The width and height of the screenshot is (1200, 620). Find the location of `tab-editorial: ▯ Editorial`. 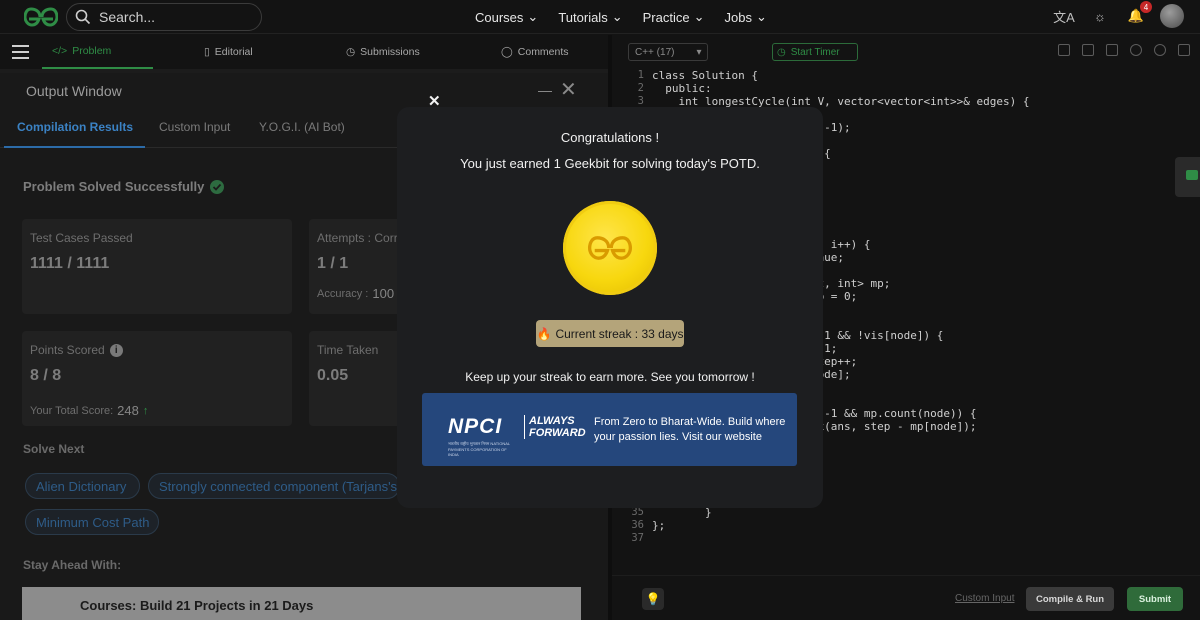

tab-editorial: ▯ Editorial is located at coordinates (228, 52).